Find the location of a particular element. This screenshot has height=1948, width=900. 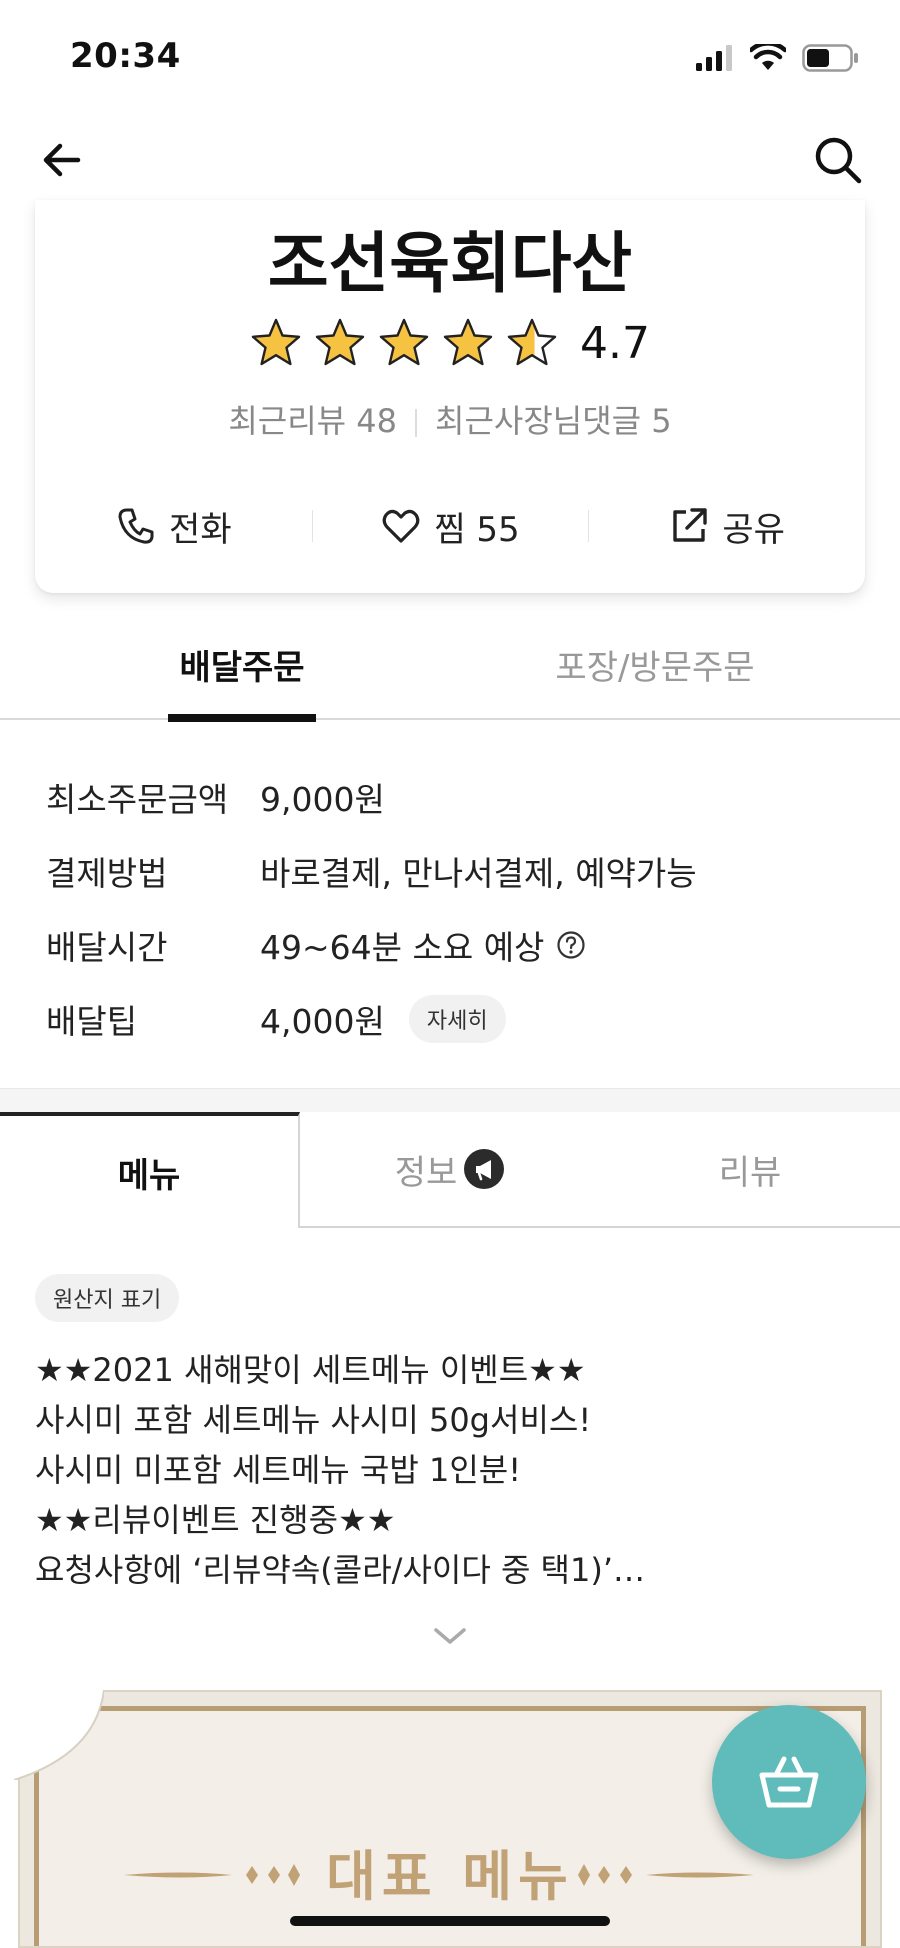

delivery-tip-value: 4,000원 자세히 is located at coordinates (383, 1019).